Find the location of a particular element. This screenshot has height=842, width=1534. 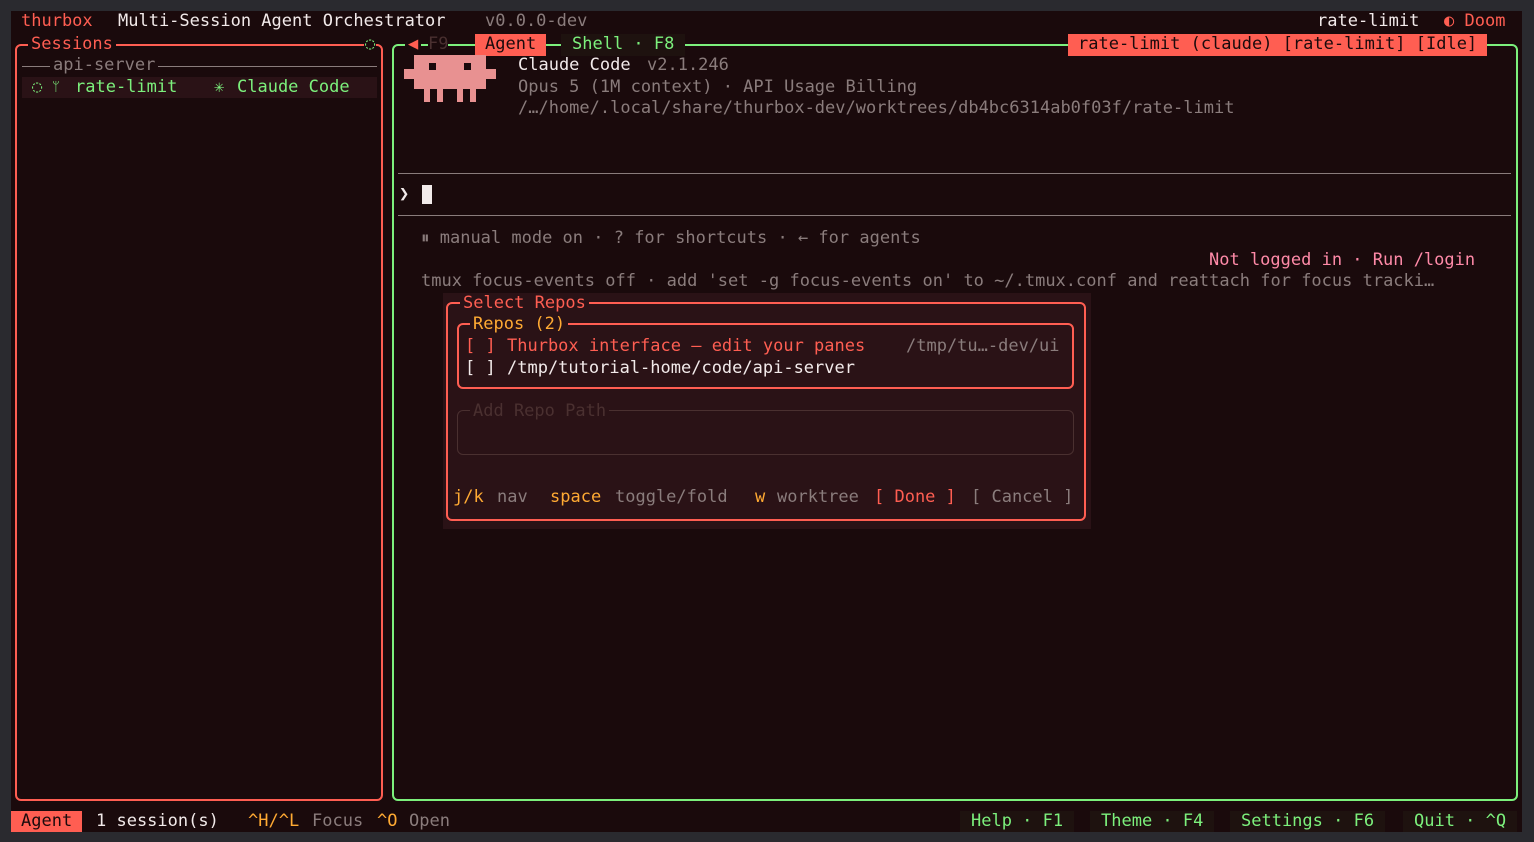

prompt-top-rule is located at coordinates (954, 173).